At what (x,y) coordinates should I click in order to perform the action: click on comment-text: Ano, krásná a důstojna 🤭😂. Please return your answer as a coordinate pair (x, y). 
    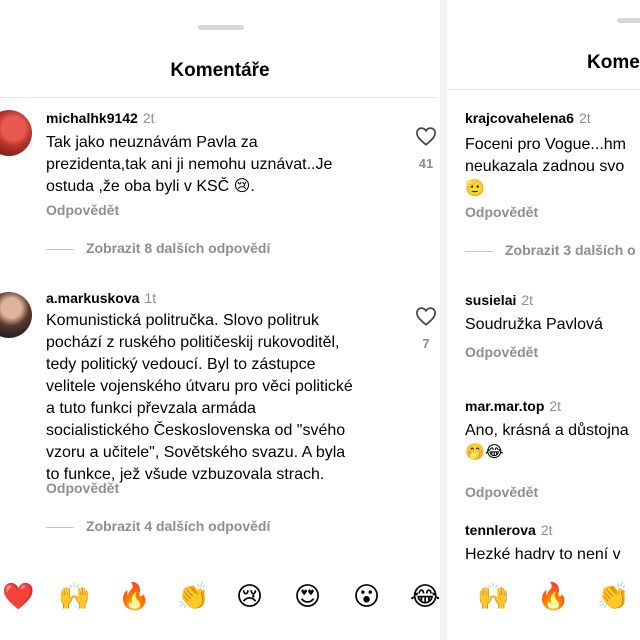
    Looking at the image, I should click on (547, 441).